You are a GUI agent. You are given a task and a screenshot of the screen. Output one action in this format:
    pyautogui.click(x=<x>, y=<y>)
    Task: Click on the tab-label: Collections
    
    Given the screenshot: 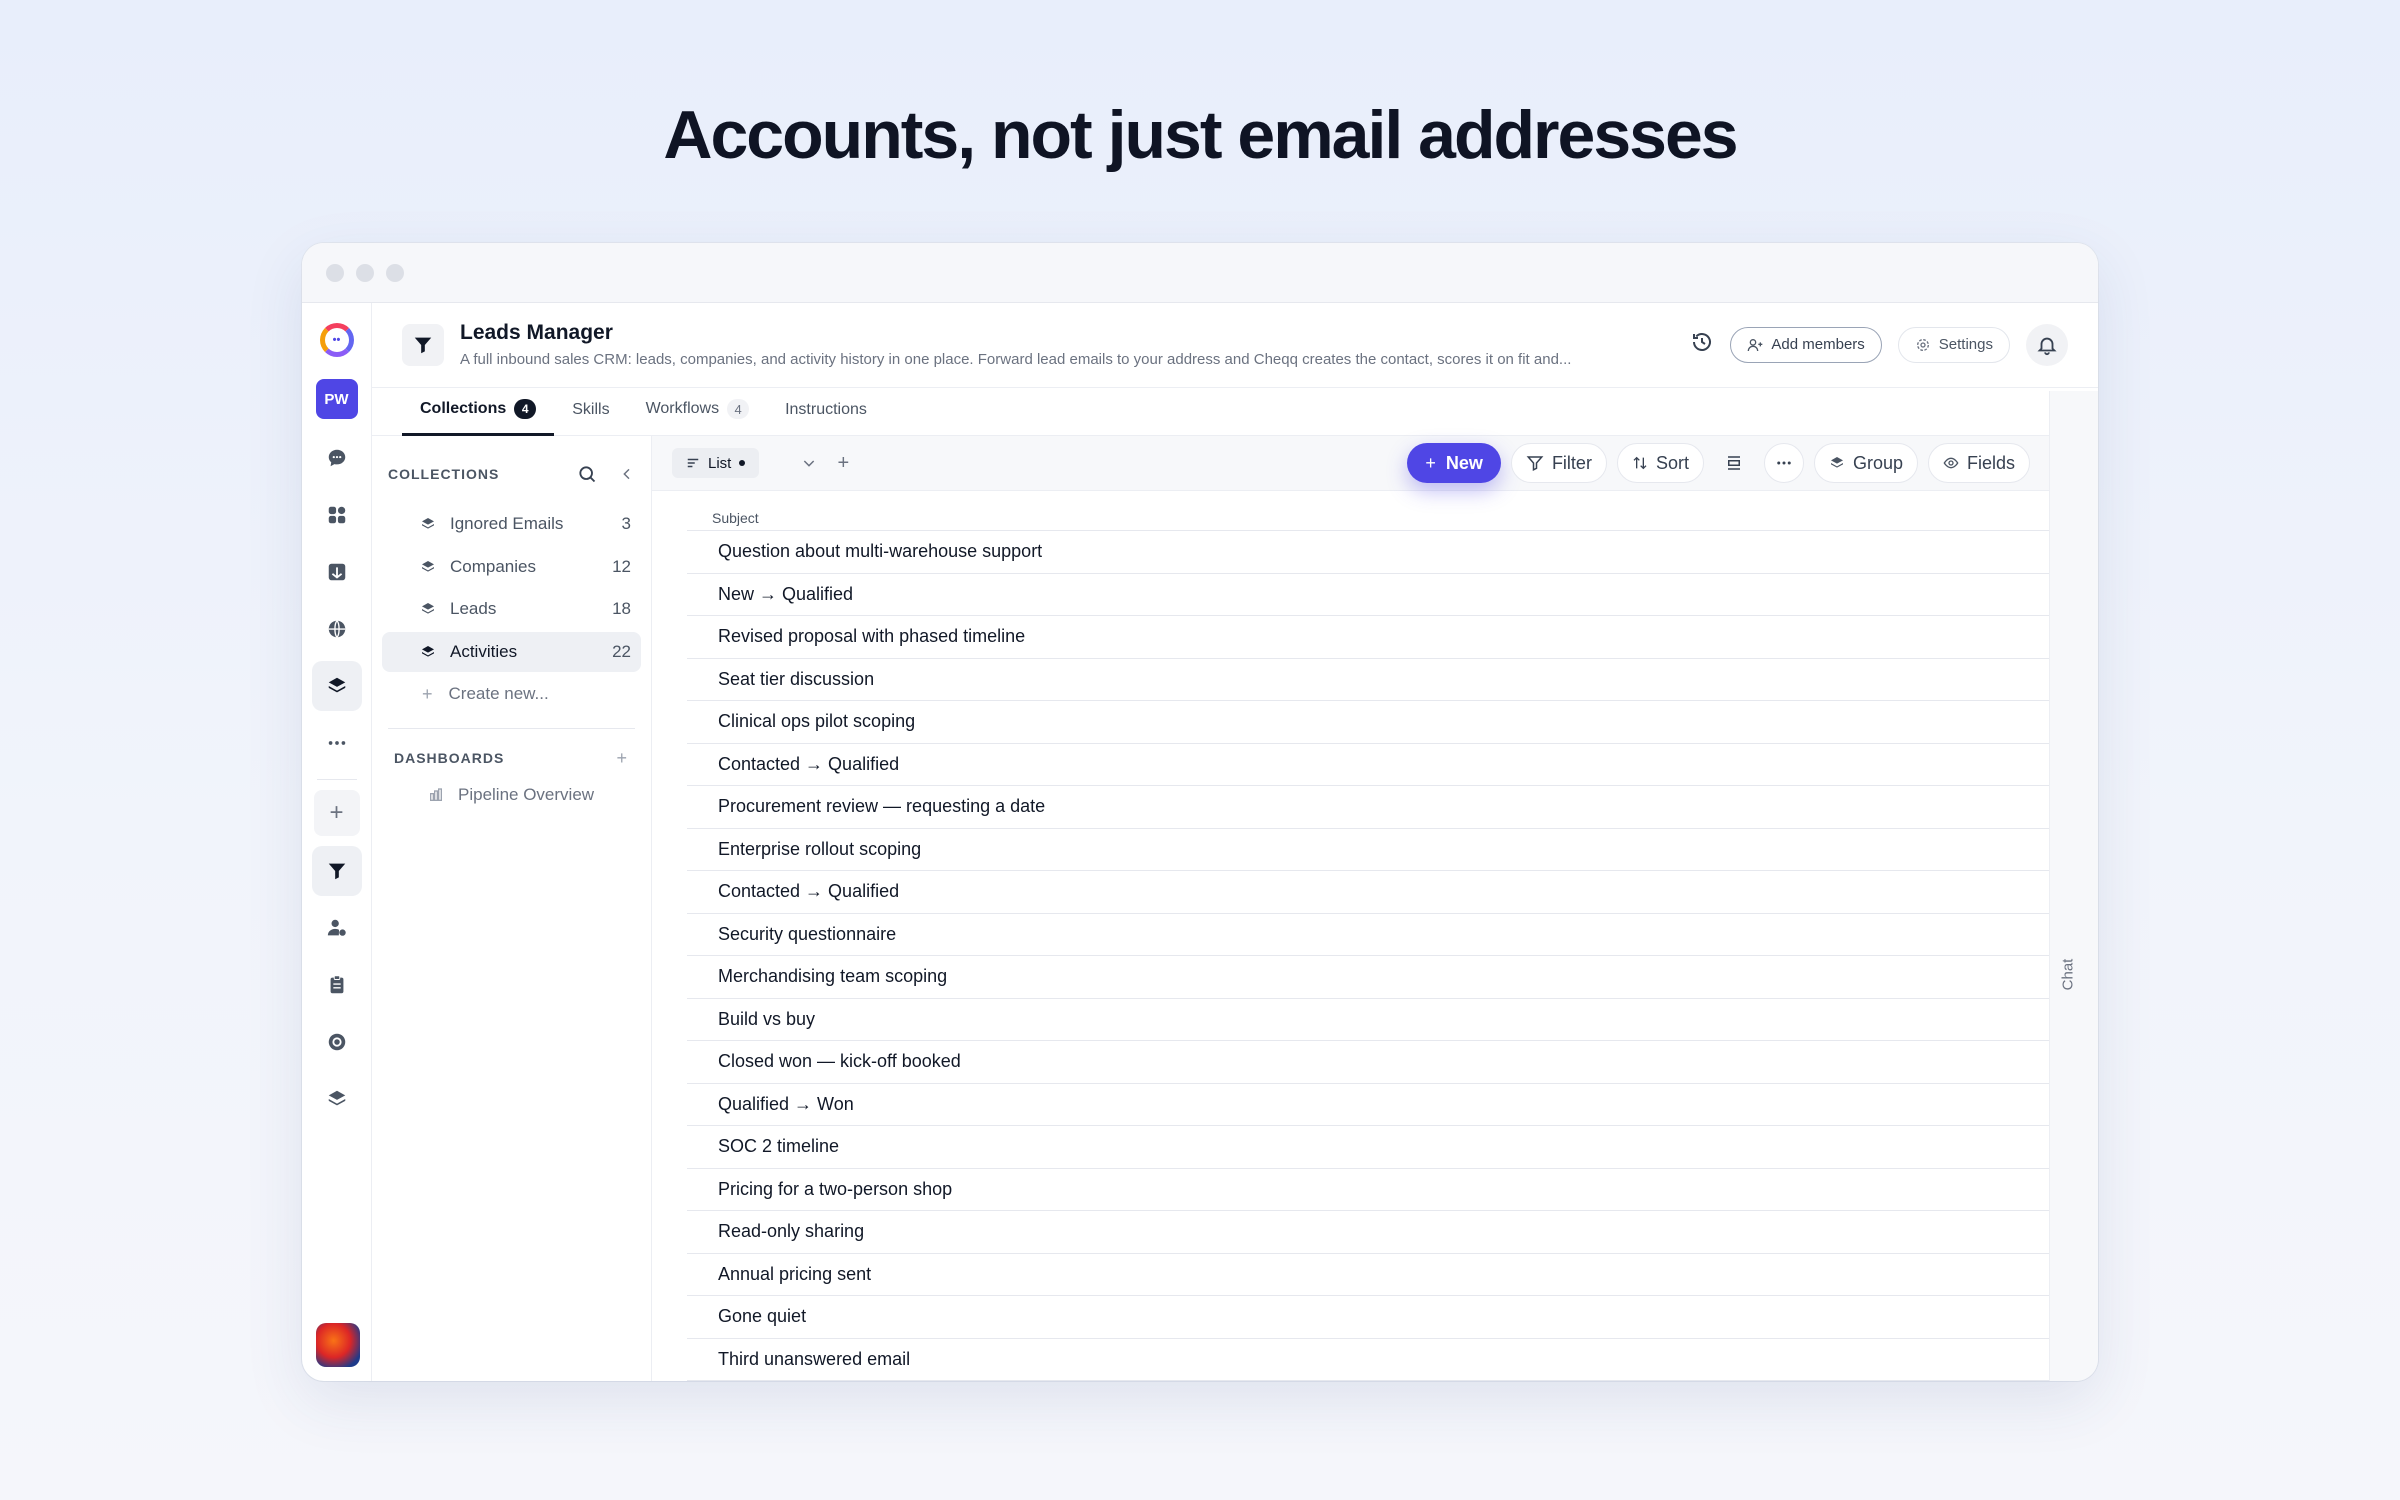 What is the action you would take?
    pyautogui.click(x=463, y=408)
    